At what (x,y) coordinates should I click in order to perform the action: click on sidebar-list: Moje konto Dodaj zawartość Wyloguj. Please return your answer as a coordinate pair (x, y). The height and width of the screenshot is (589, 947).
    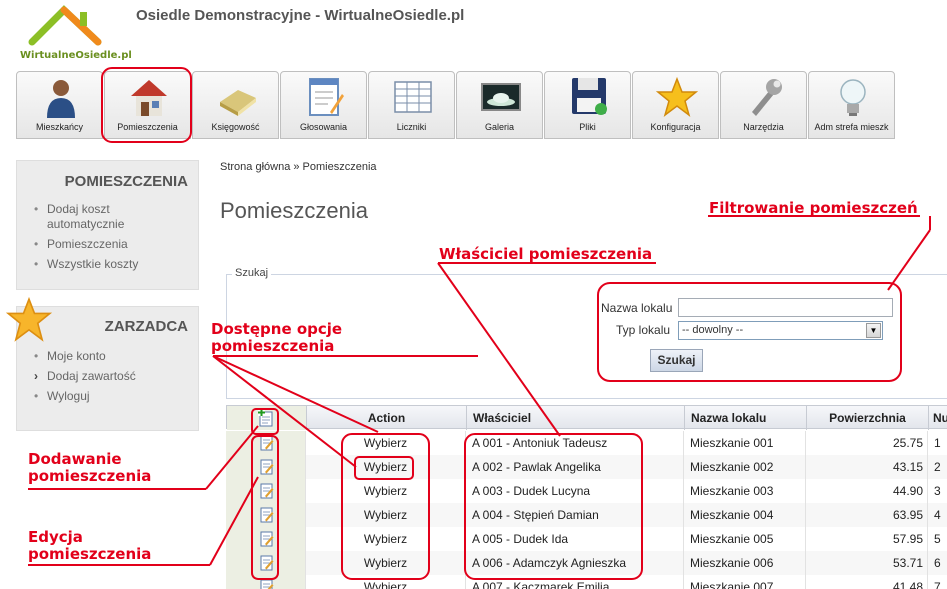
    Looking at the image, I should click on (107, 376).